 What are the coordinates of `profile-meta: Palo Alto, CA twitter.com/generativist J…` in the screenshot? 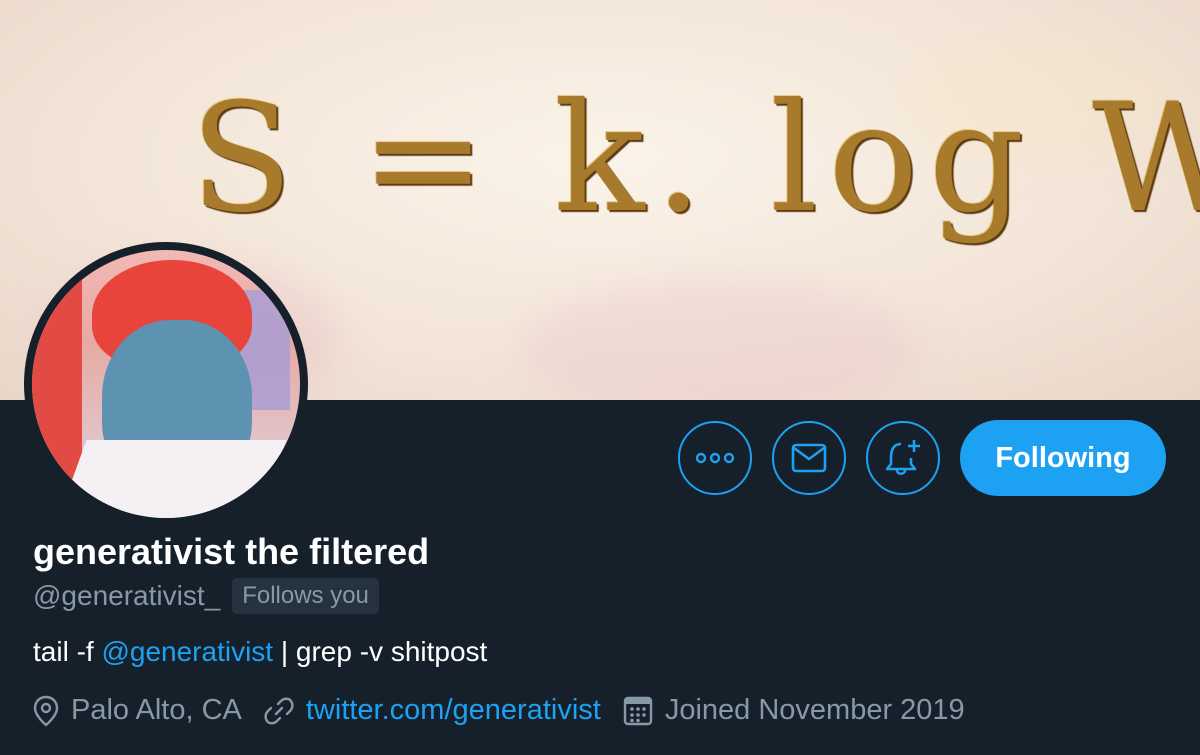 It's located at (601, 710).